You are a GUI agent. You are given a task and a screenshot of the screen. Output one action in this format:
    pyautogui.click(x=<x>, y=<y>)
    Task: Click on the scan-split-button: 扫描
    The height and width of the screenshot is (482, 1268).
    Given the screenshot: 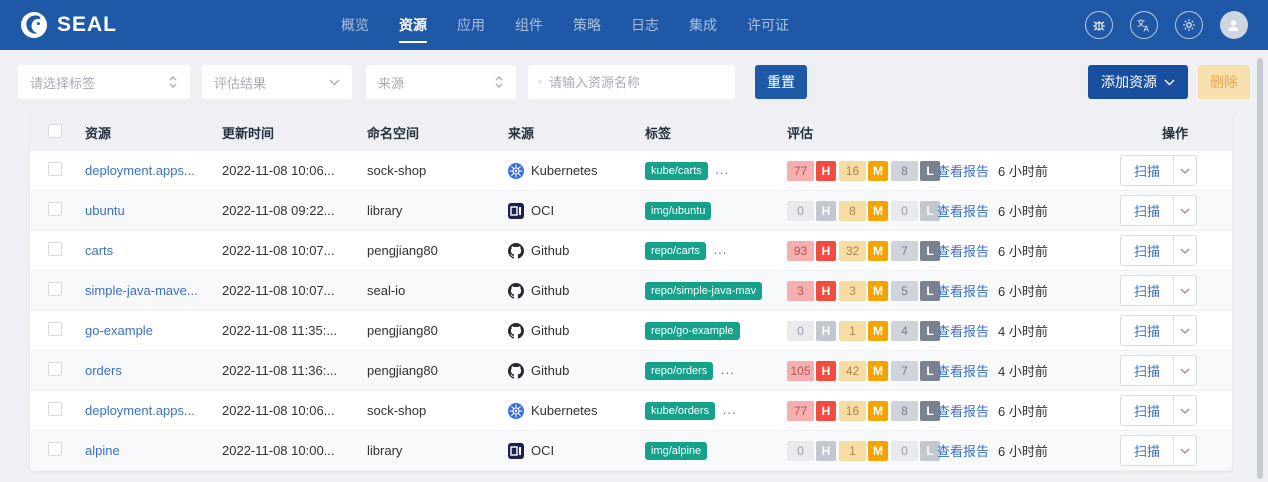 What is the action you would take?
    pyautogui.click(x=1158, y=250)
    